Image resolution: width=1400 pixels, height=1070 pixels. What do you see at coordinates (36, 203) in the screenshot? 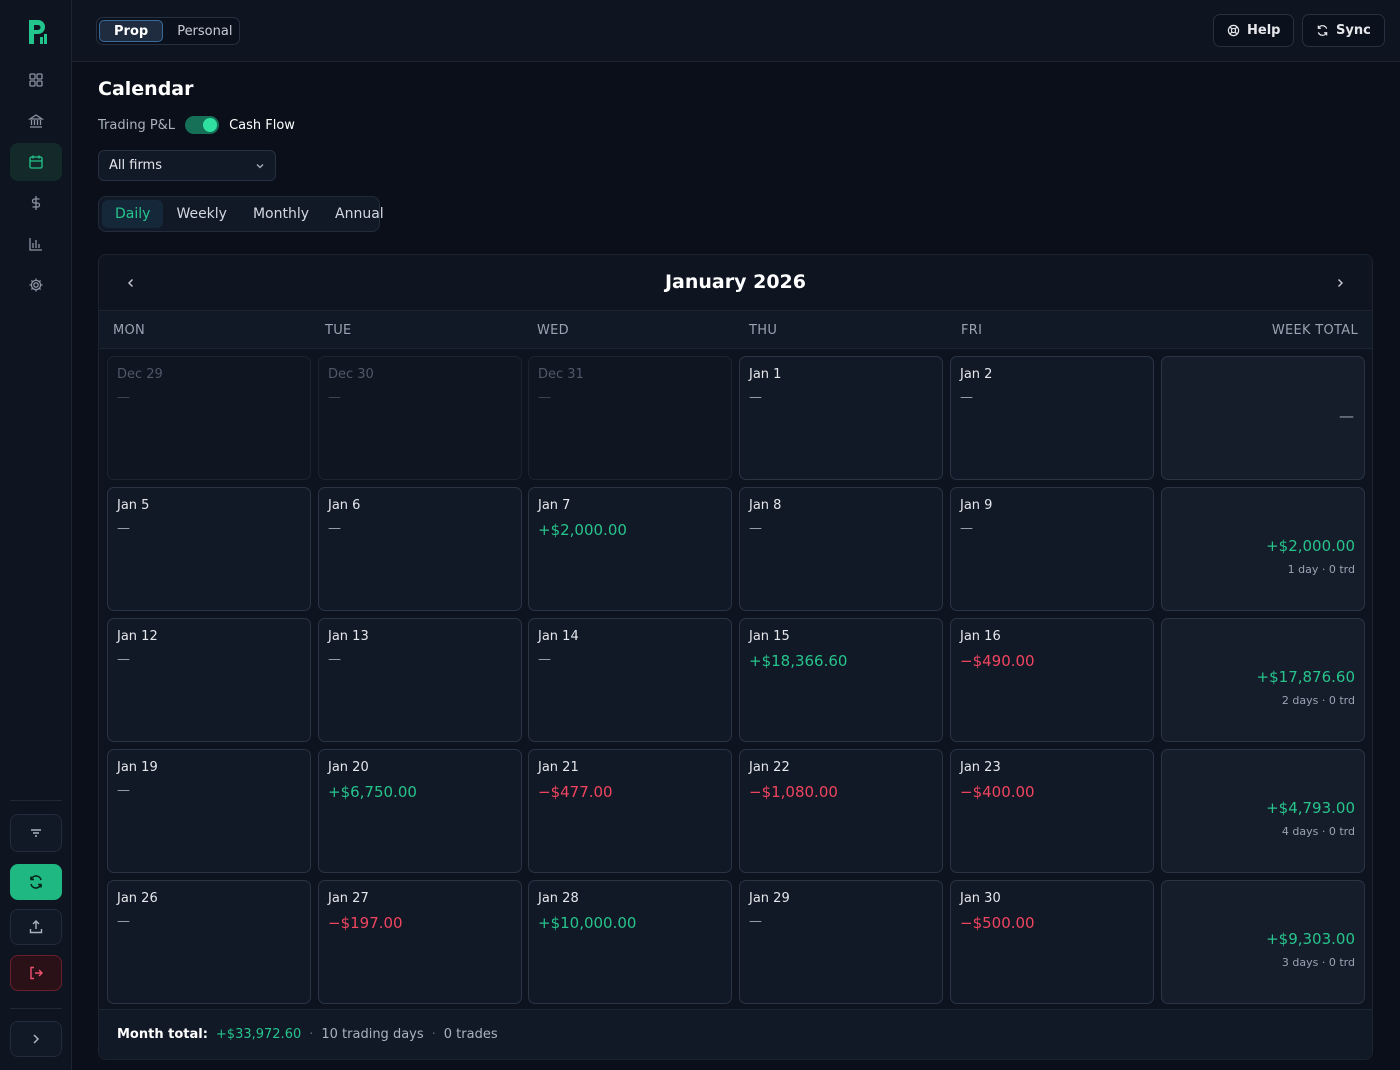
I see `sidebar-item-payouts` at bounding box center [36, 203].